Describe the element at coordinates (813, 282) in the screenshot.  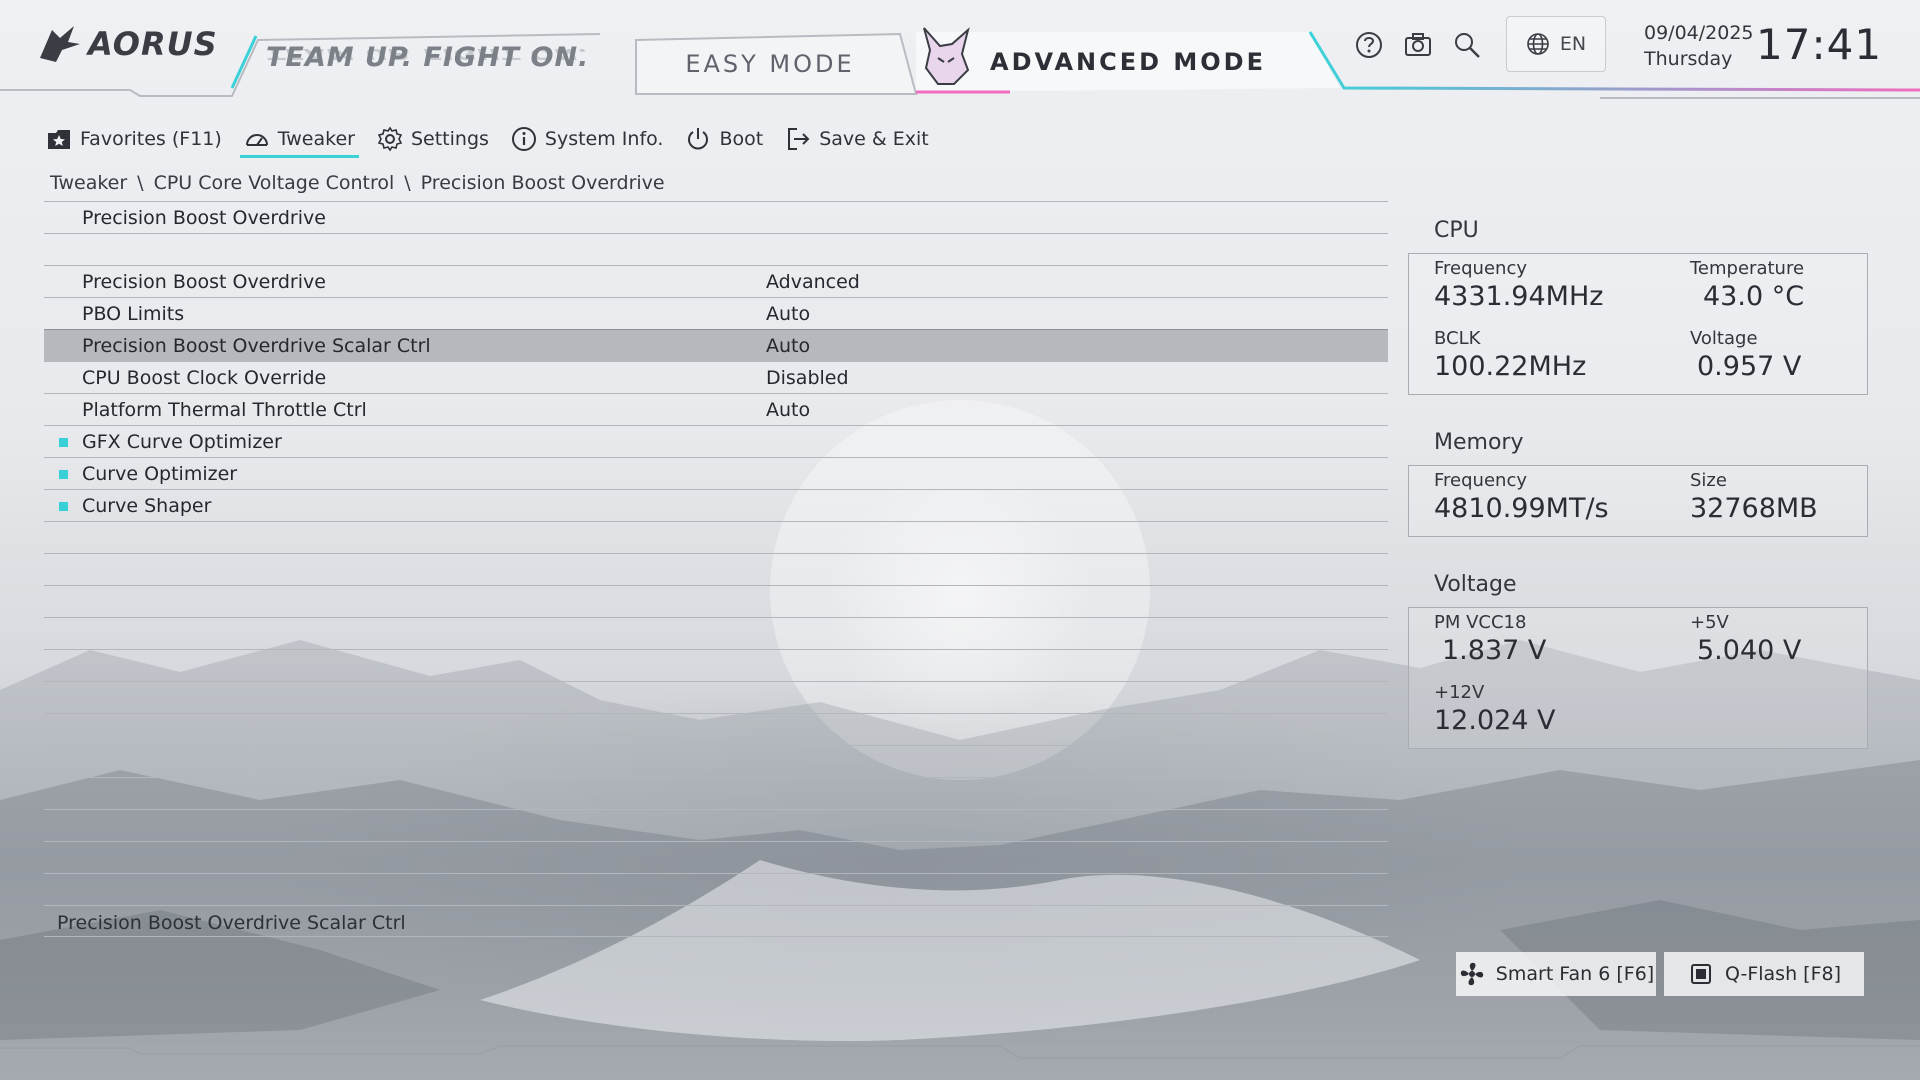
I see `setting-value: Advanced` at that location.